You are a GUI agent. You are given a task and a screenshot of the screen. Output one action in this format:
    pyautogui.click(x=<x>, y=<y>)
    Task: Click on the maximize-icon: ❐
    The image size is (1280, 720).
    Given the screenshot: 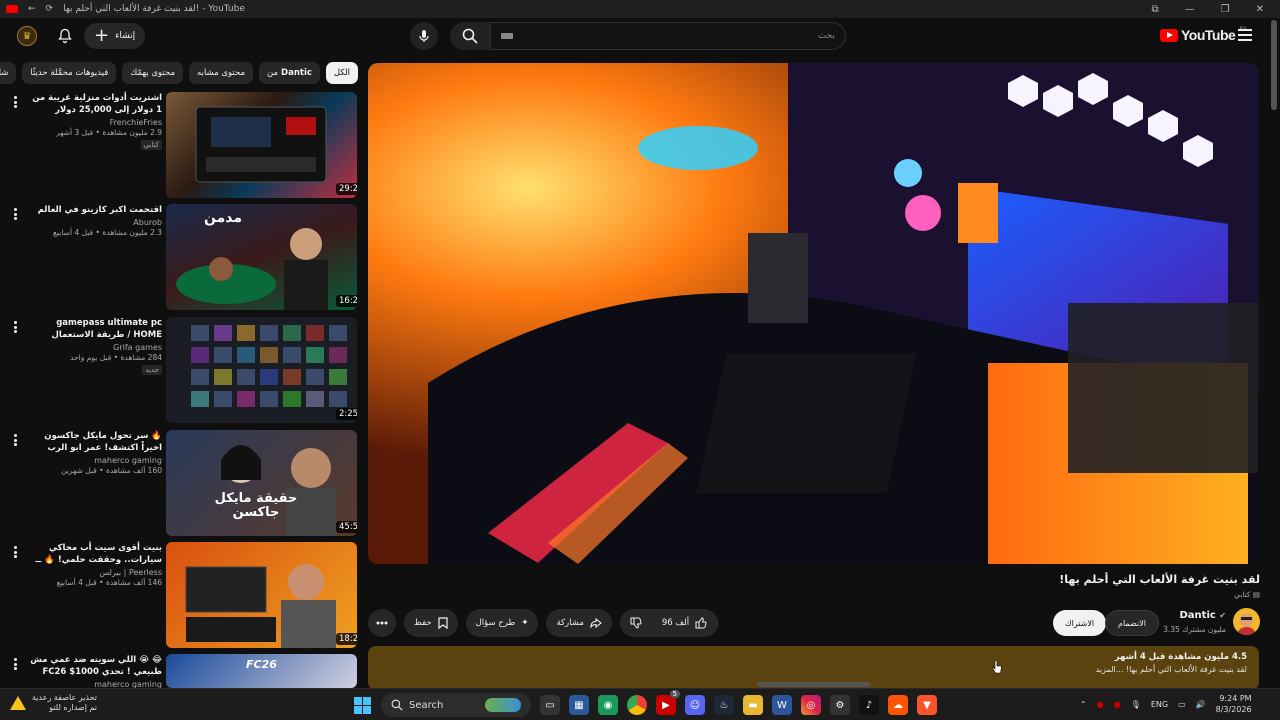 What is the action you would take?
    pyautogui.click(x=1225, y=9)
    